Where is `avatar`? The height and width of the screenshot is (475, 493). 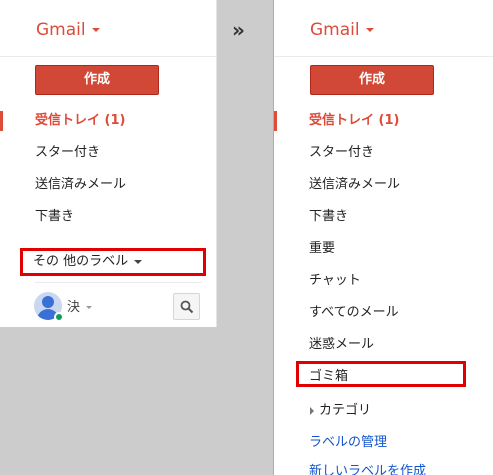 avatar is located at coordinates (49, 307).